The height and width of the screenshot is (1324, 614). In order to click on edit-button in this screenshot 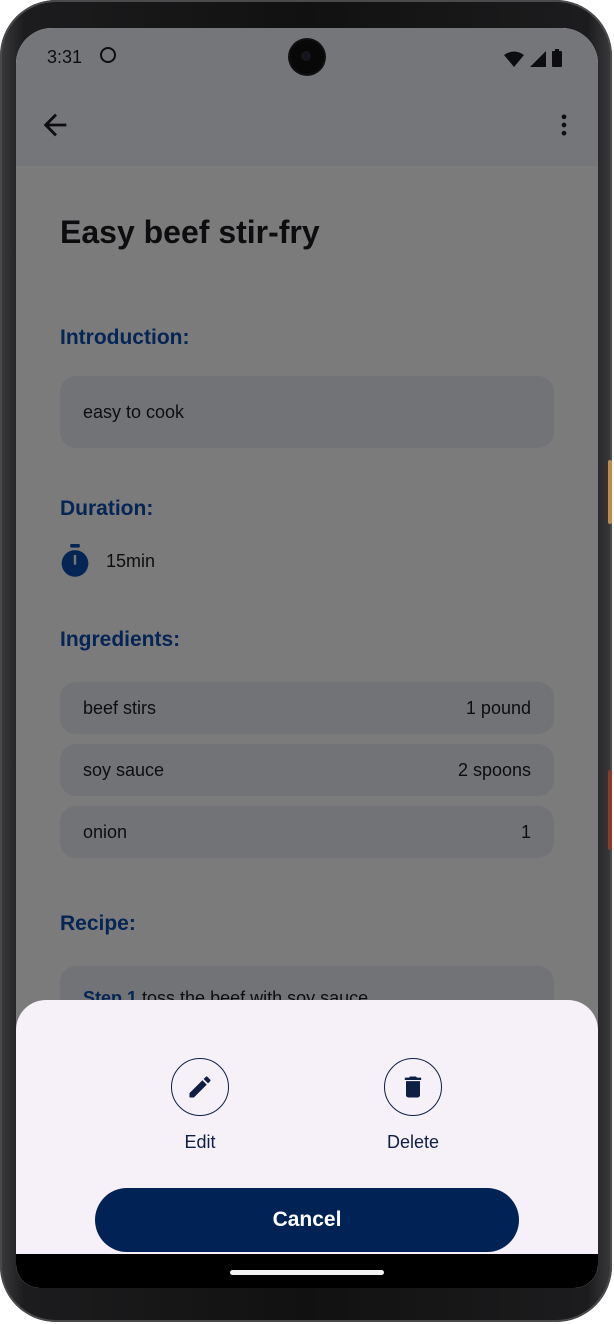, I will do `click(200, 1087)`.